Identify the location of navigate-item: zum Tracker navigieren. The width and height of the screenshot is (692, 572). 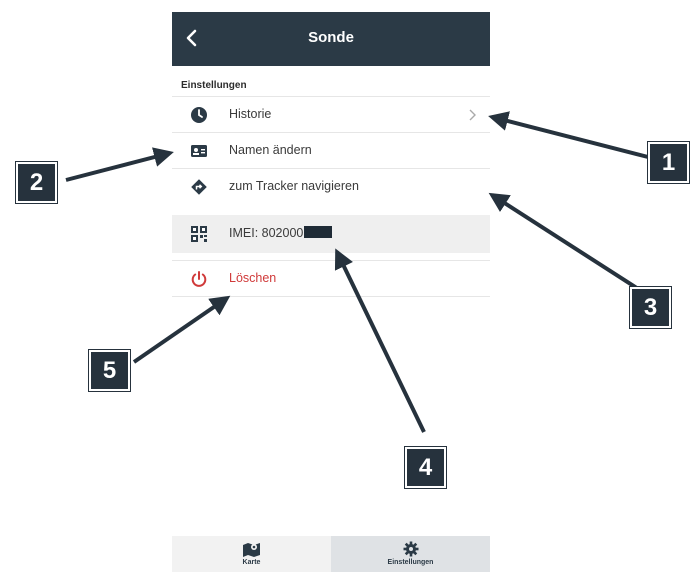
(331, 186).